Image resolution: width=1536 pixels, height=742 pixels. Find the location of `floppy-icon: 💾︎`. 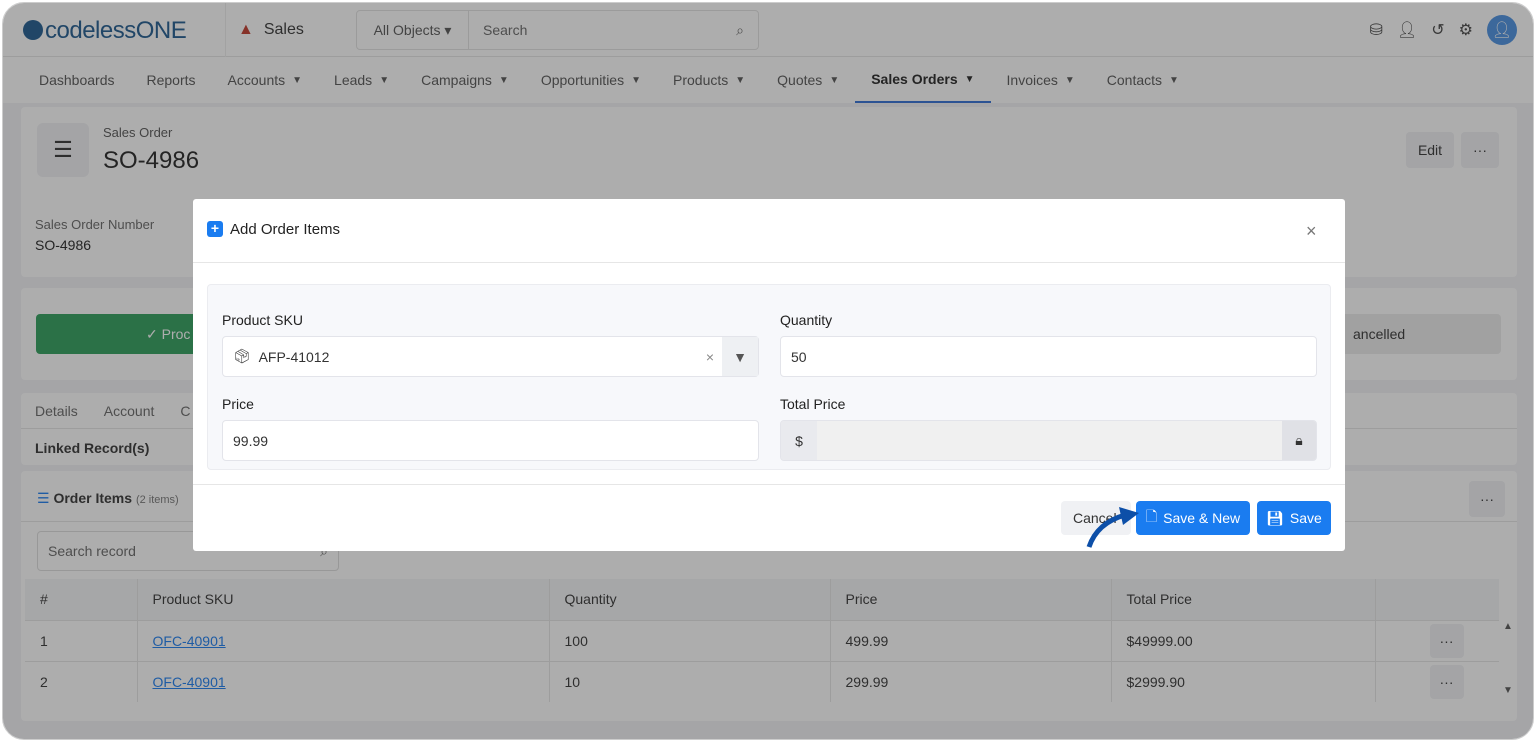

floppy-icon: 💾︎ is located at coordinates (1275, 517).